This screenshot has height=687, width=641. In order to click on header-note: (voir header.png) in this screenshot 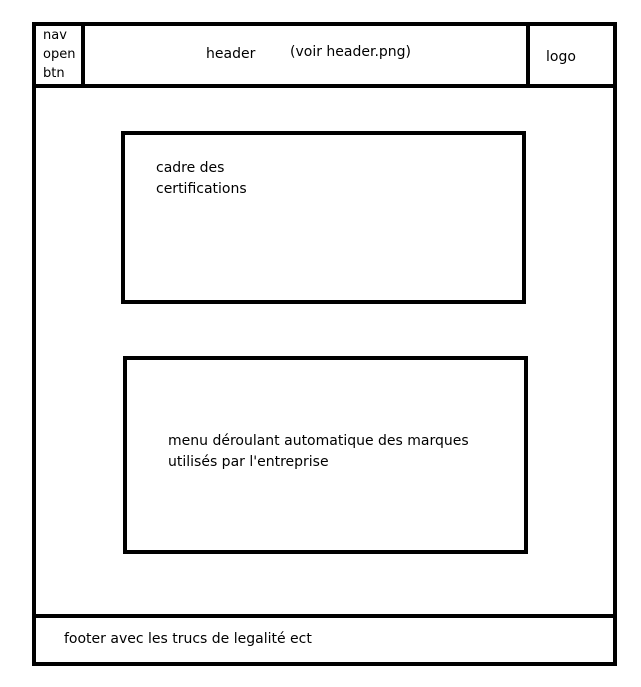, I will do `click(351, 52)`.